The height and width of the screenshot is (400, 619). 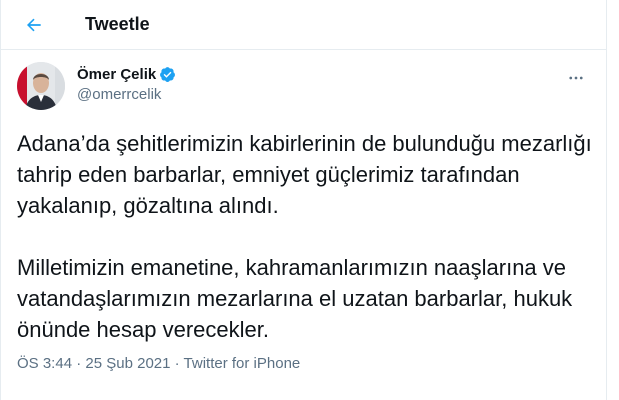 What do you see at coordinates (304, 87) in the screenshot?
I see `tweet-author: Ömer Çelik @omerrcelik` at bounding box center [304, 87].